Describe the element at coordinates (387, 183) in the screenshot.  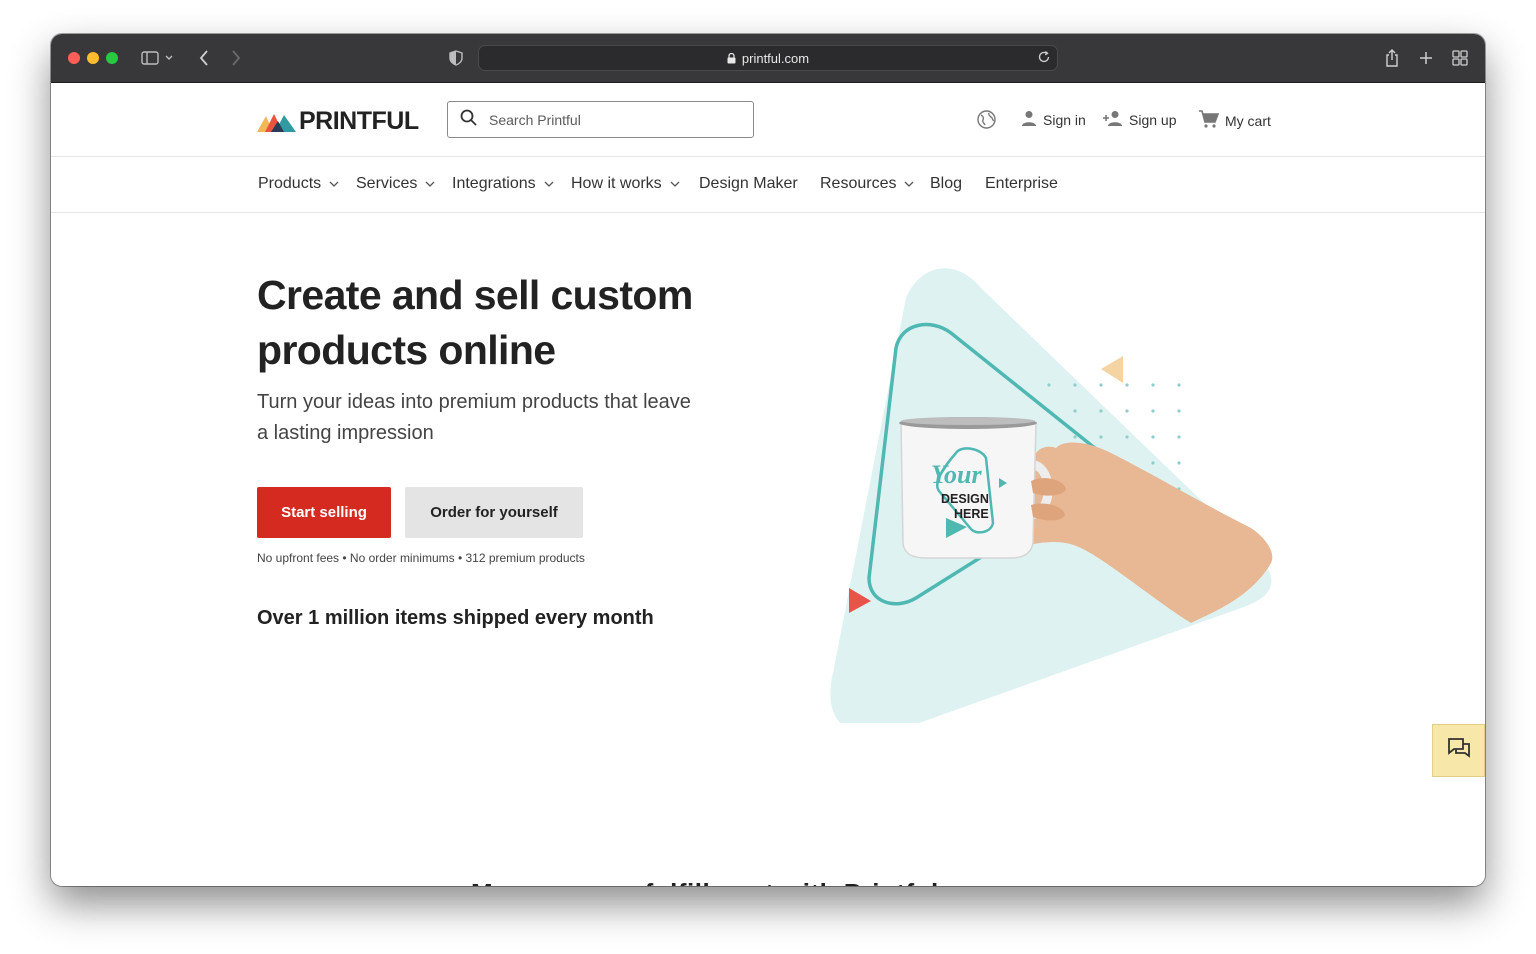
I see `nav-label: Services` at that location.